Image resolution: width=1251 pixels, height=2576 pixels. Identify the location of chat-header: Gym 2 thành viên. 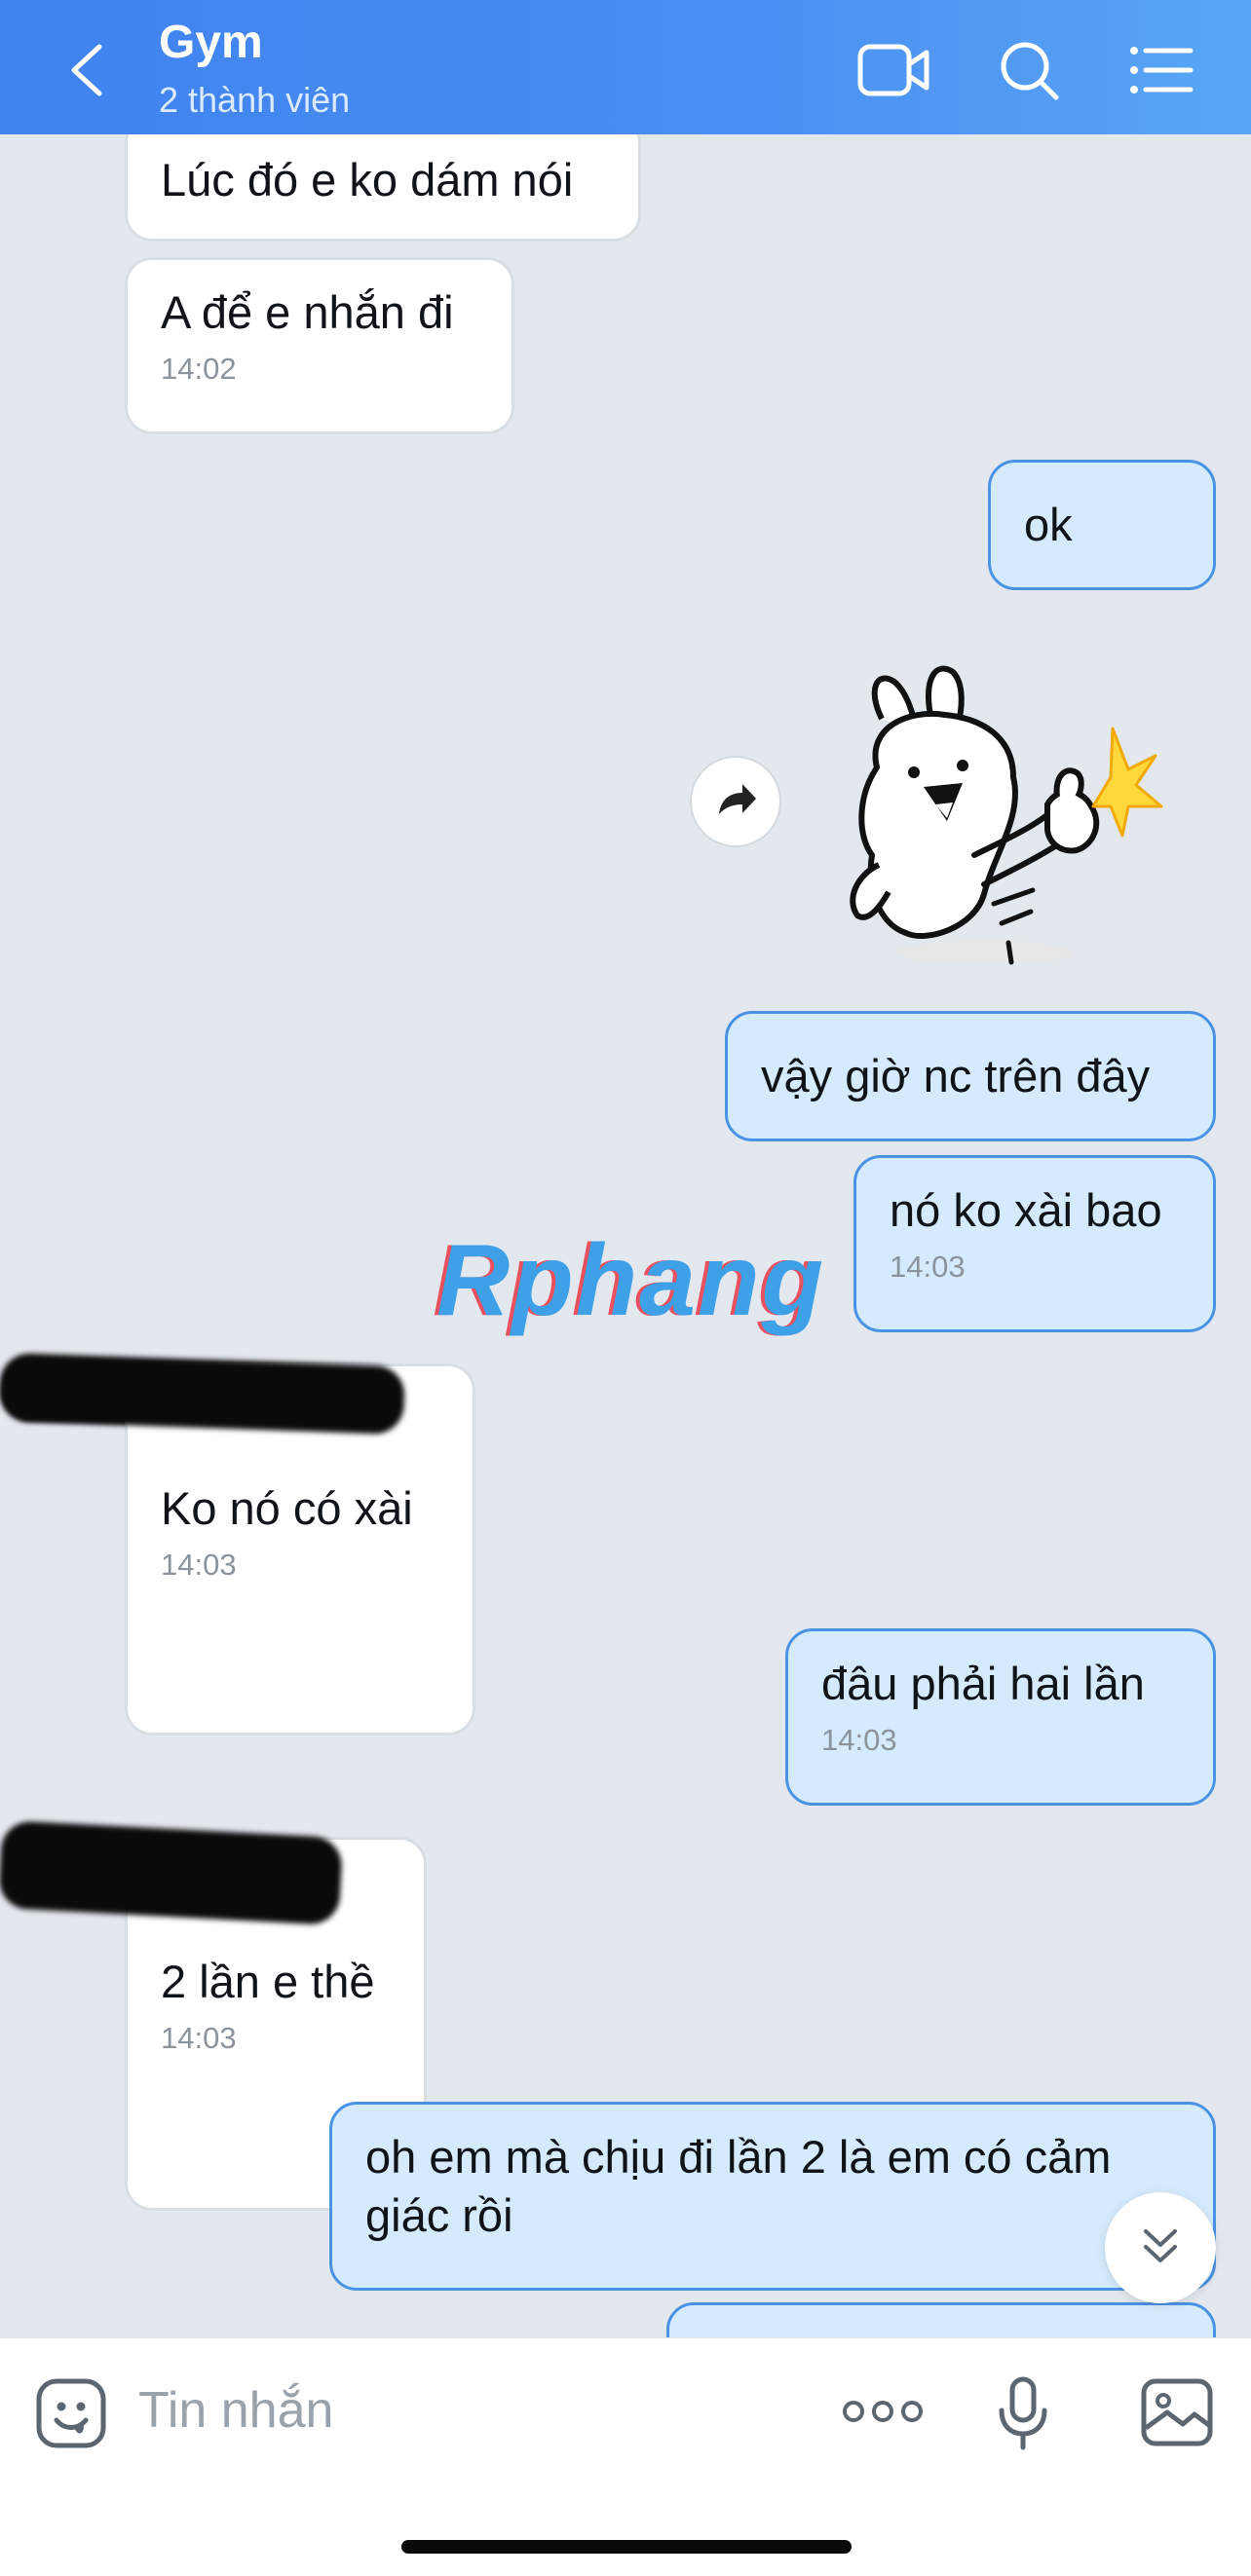
(625, 67).